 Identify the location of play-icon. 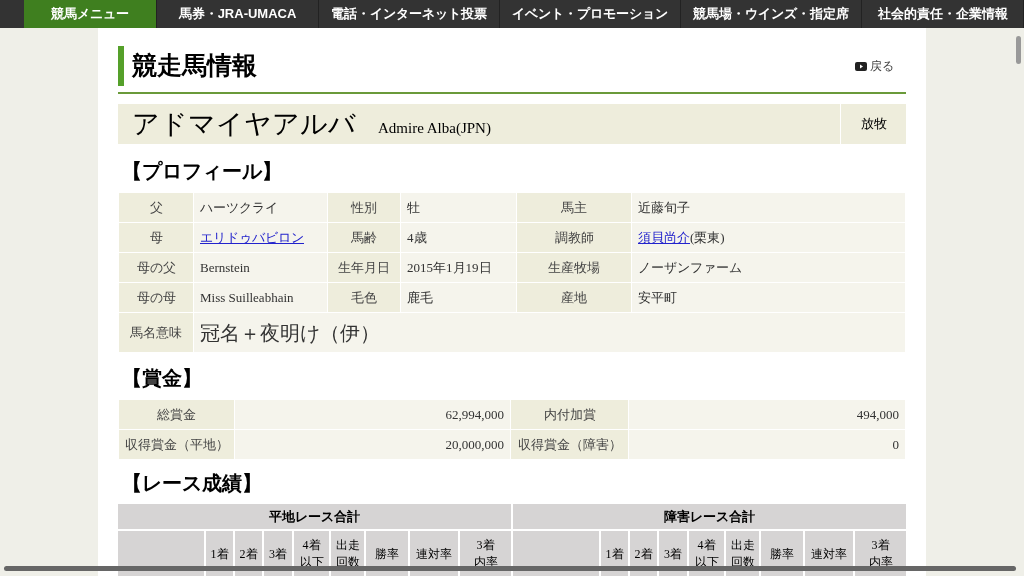
(861, 66).